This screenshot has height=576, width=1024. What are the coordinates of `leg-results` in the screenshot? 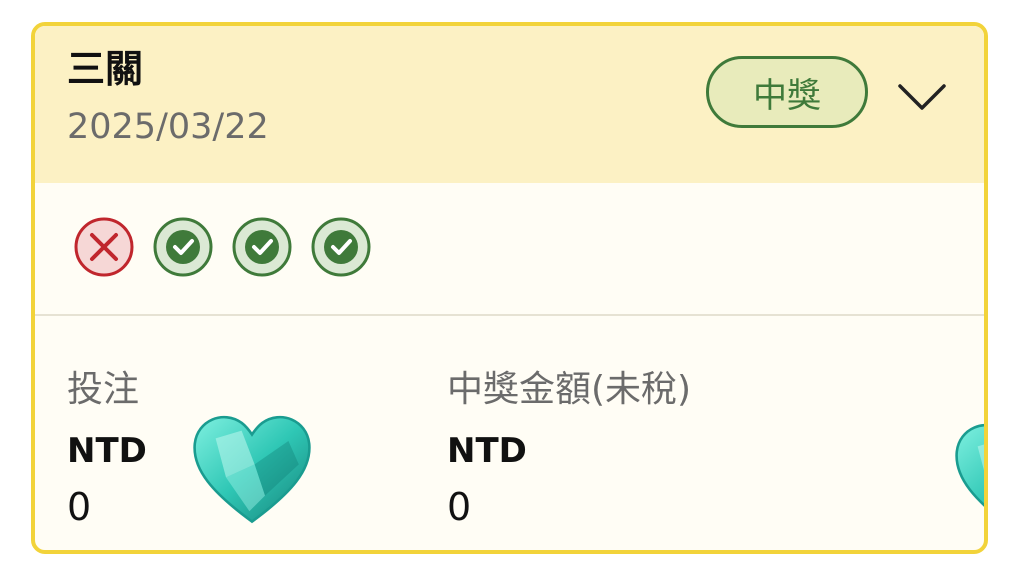 It's located at (222, 247).